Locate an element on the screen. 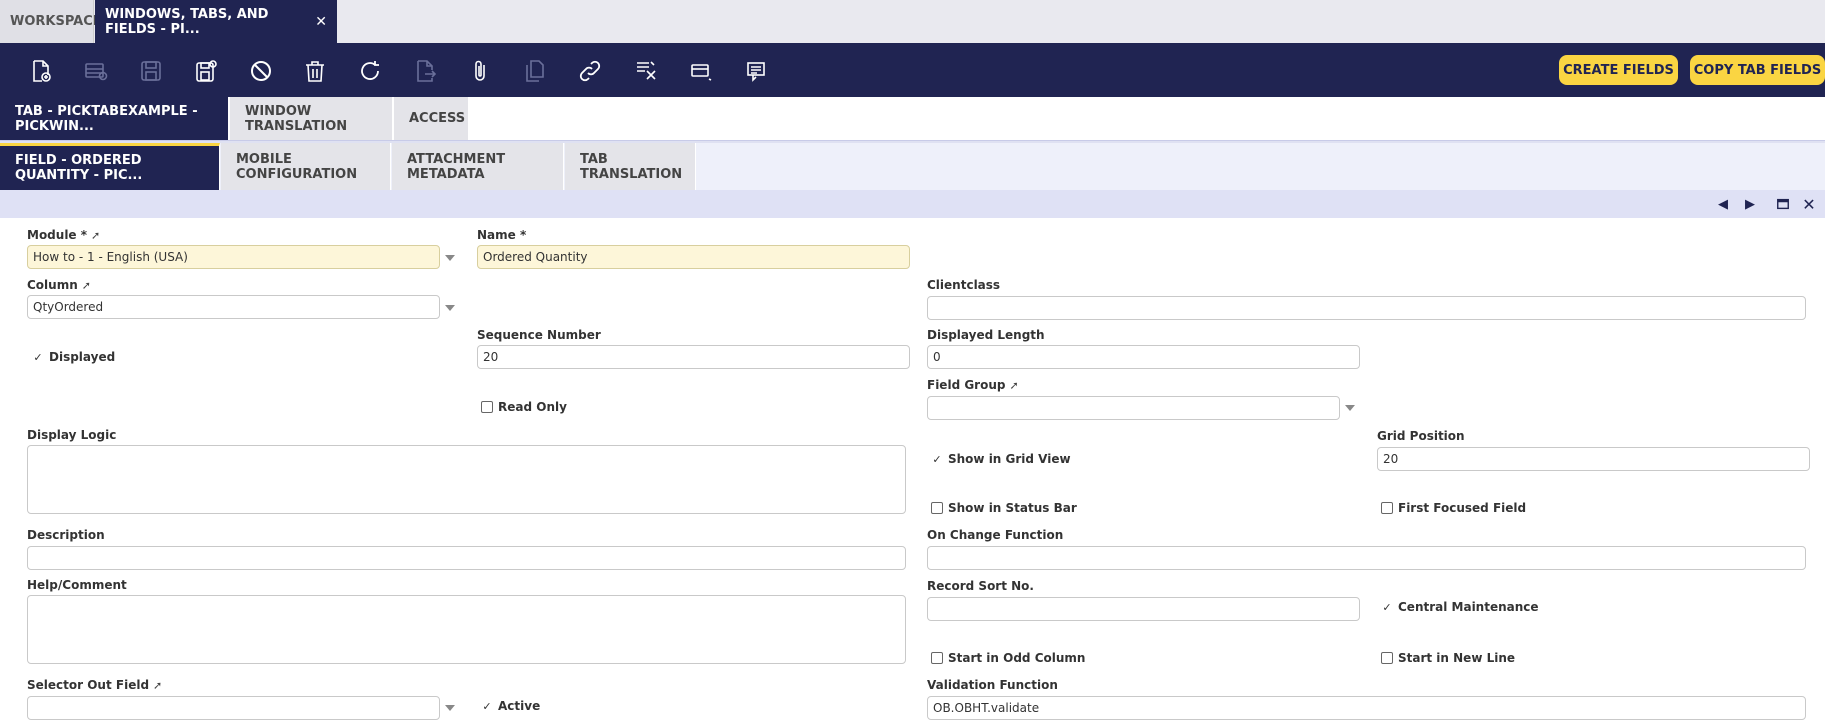 The image size is (1825, 725). main-toolbar: CREATE FIELDS COPY TAB FIELDS is located at coordinates (912, 70).